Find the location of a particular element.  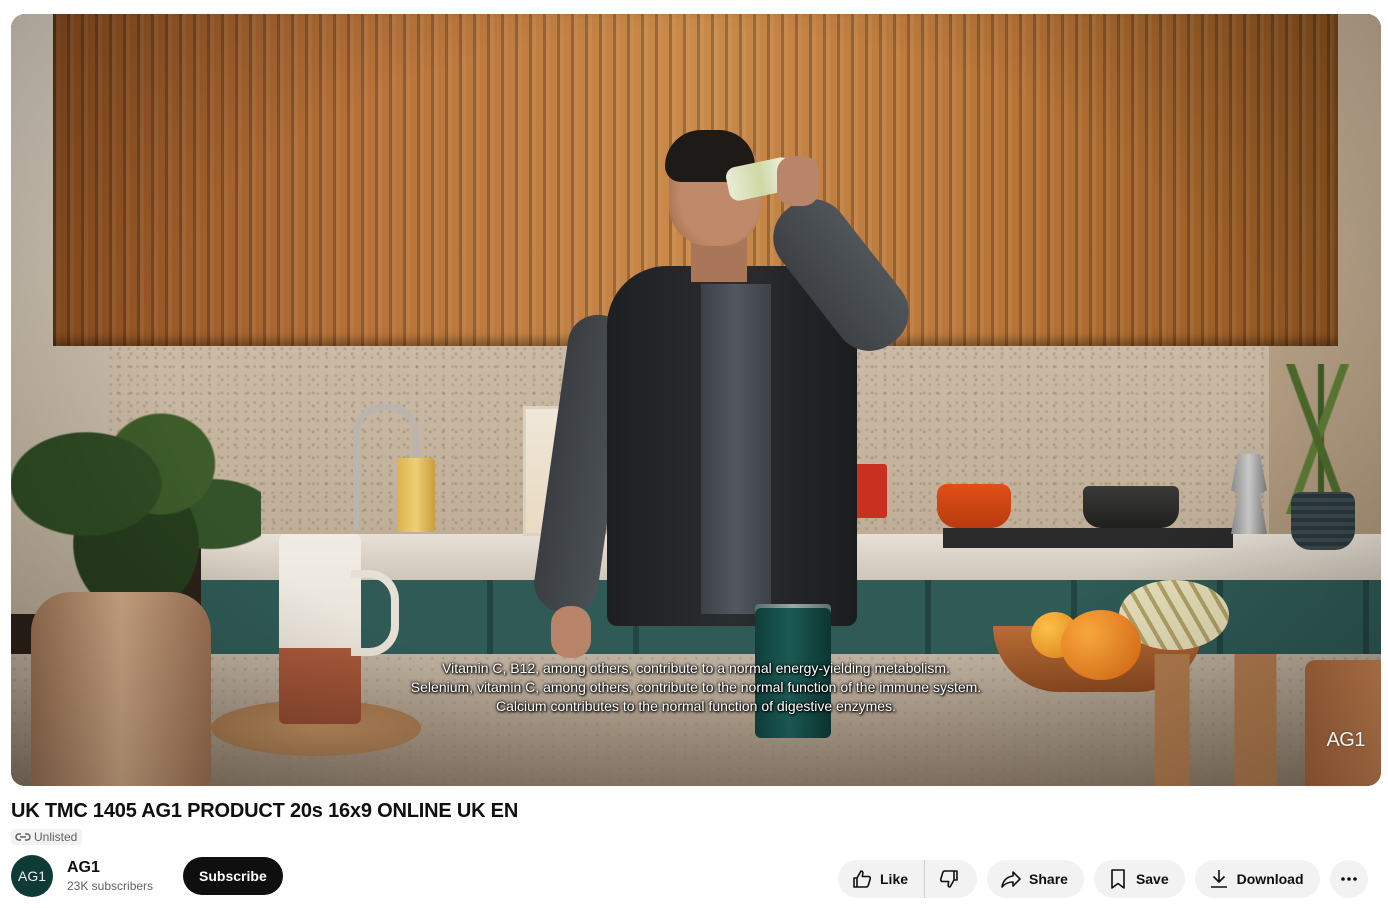

dislike-button is located at coordinates (951, 879).